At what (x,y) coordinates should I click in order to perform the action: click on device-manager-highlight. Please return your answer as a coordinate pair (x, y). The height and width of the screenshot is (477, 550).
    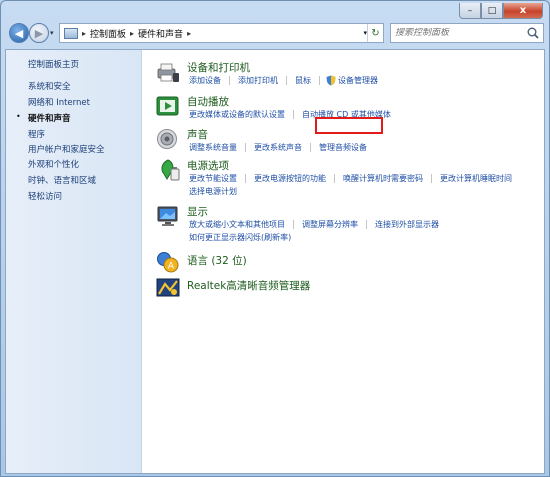
    Looking at the image, I should click on (349, 125).